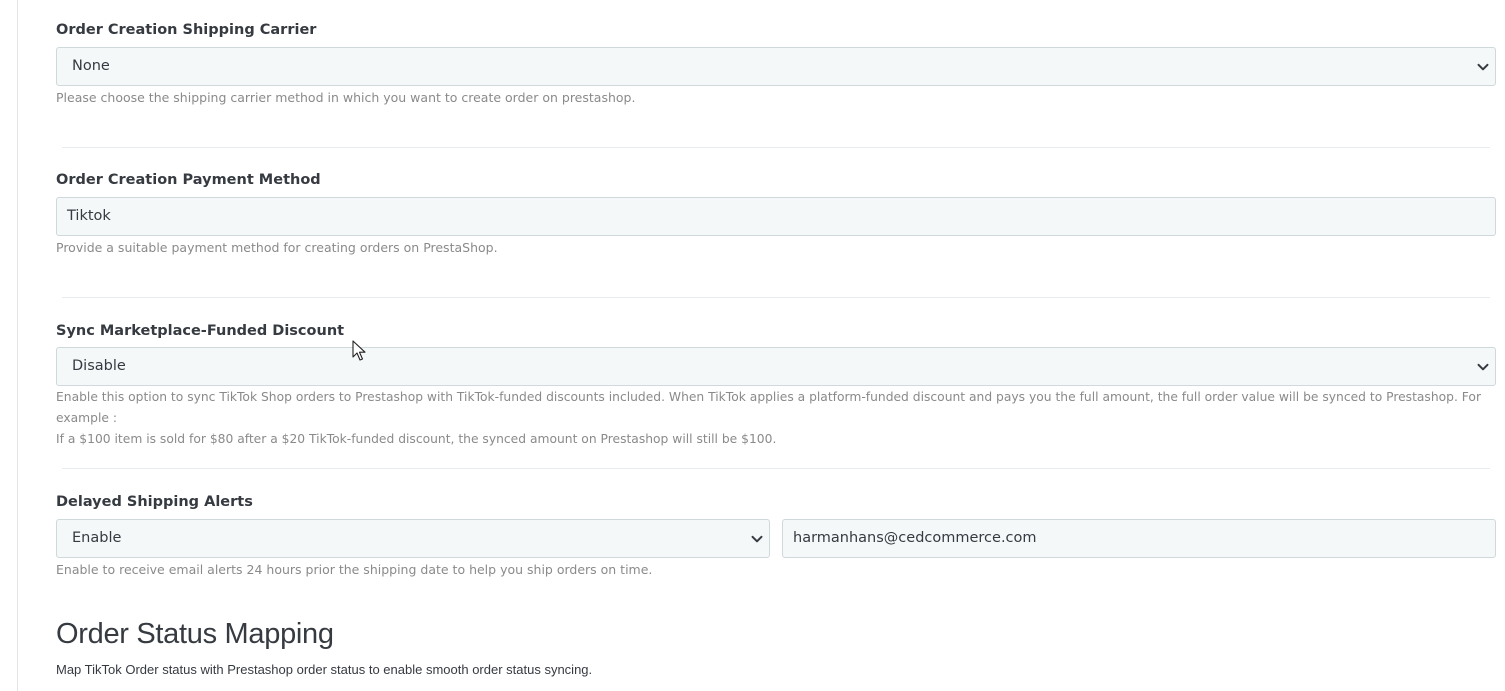 This screenshot has height=691, width=1505. I want to click on marketplace-discount-select: Disable, so click(776, 366).